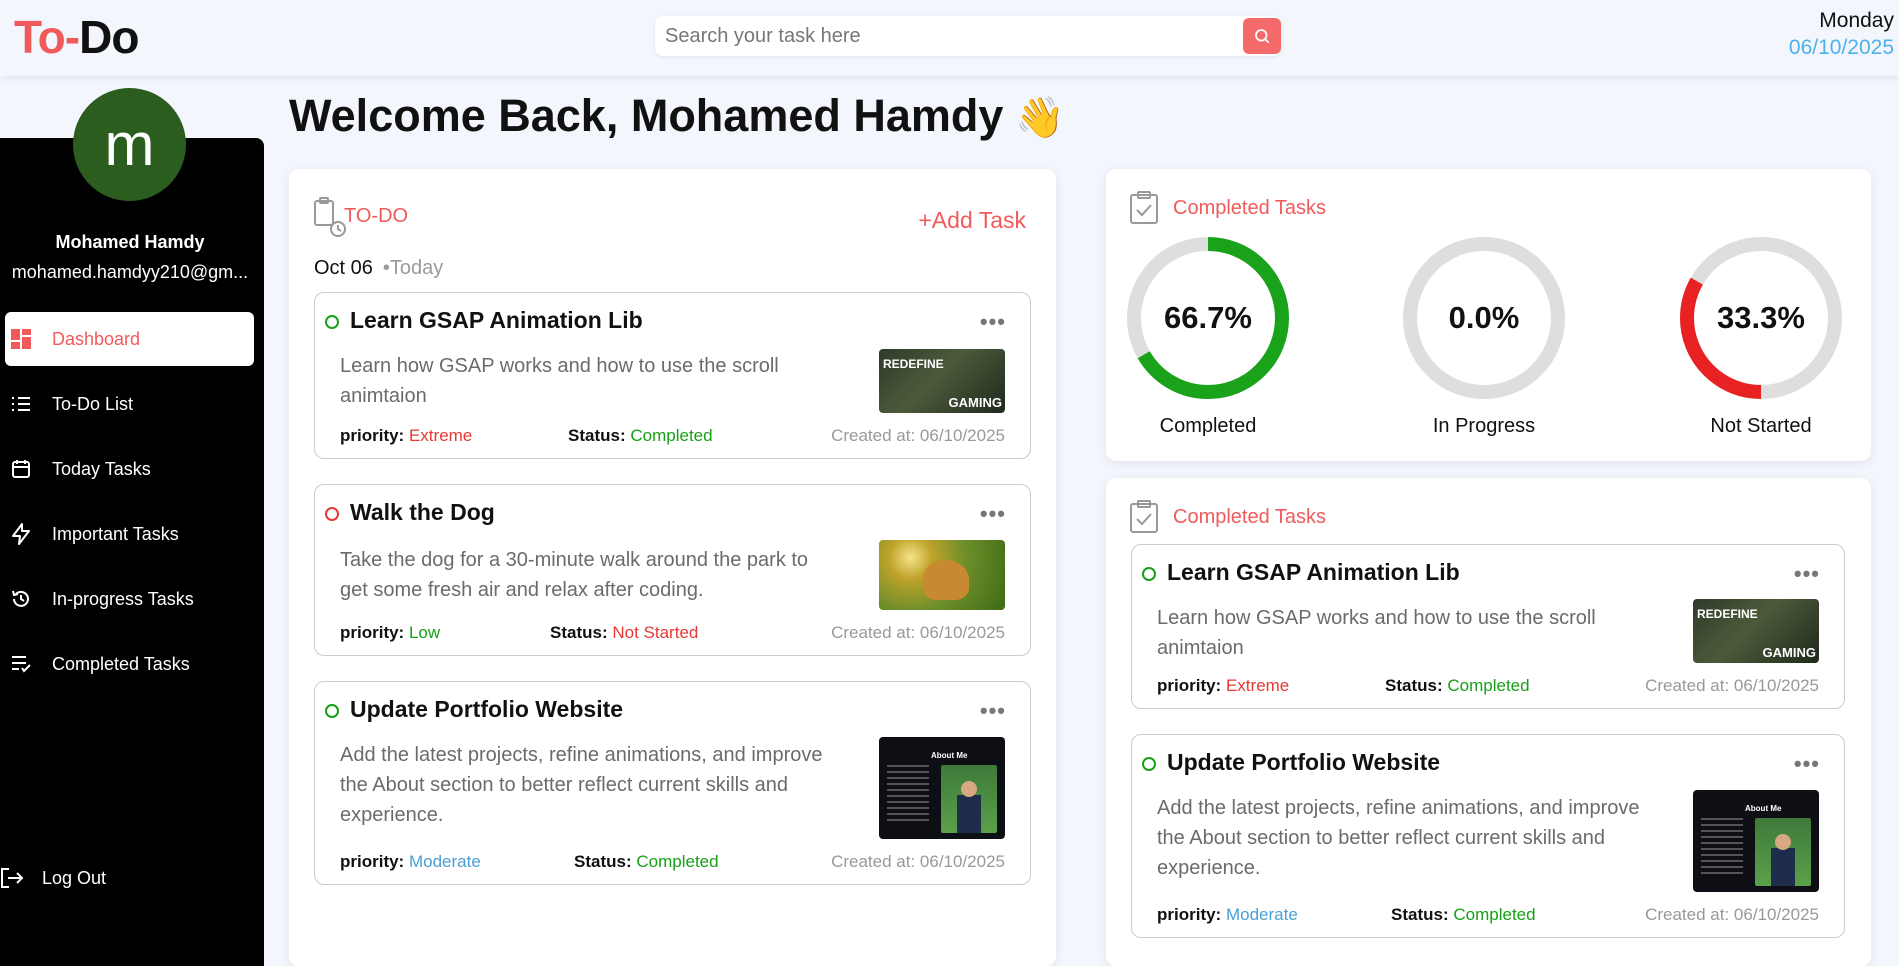 This screenshot has height=966, width=1899. Describe the element at coordinates (121, 663) in the screenshot. I see `sidebar-item-label: Completed Tasks` at that location.